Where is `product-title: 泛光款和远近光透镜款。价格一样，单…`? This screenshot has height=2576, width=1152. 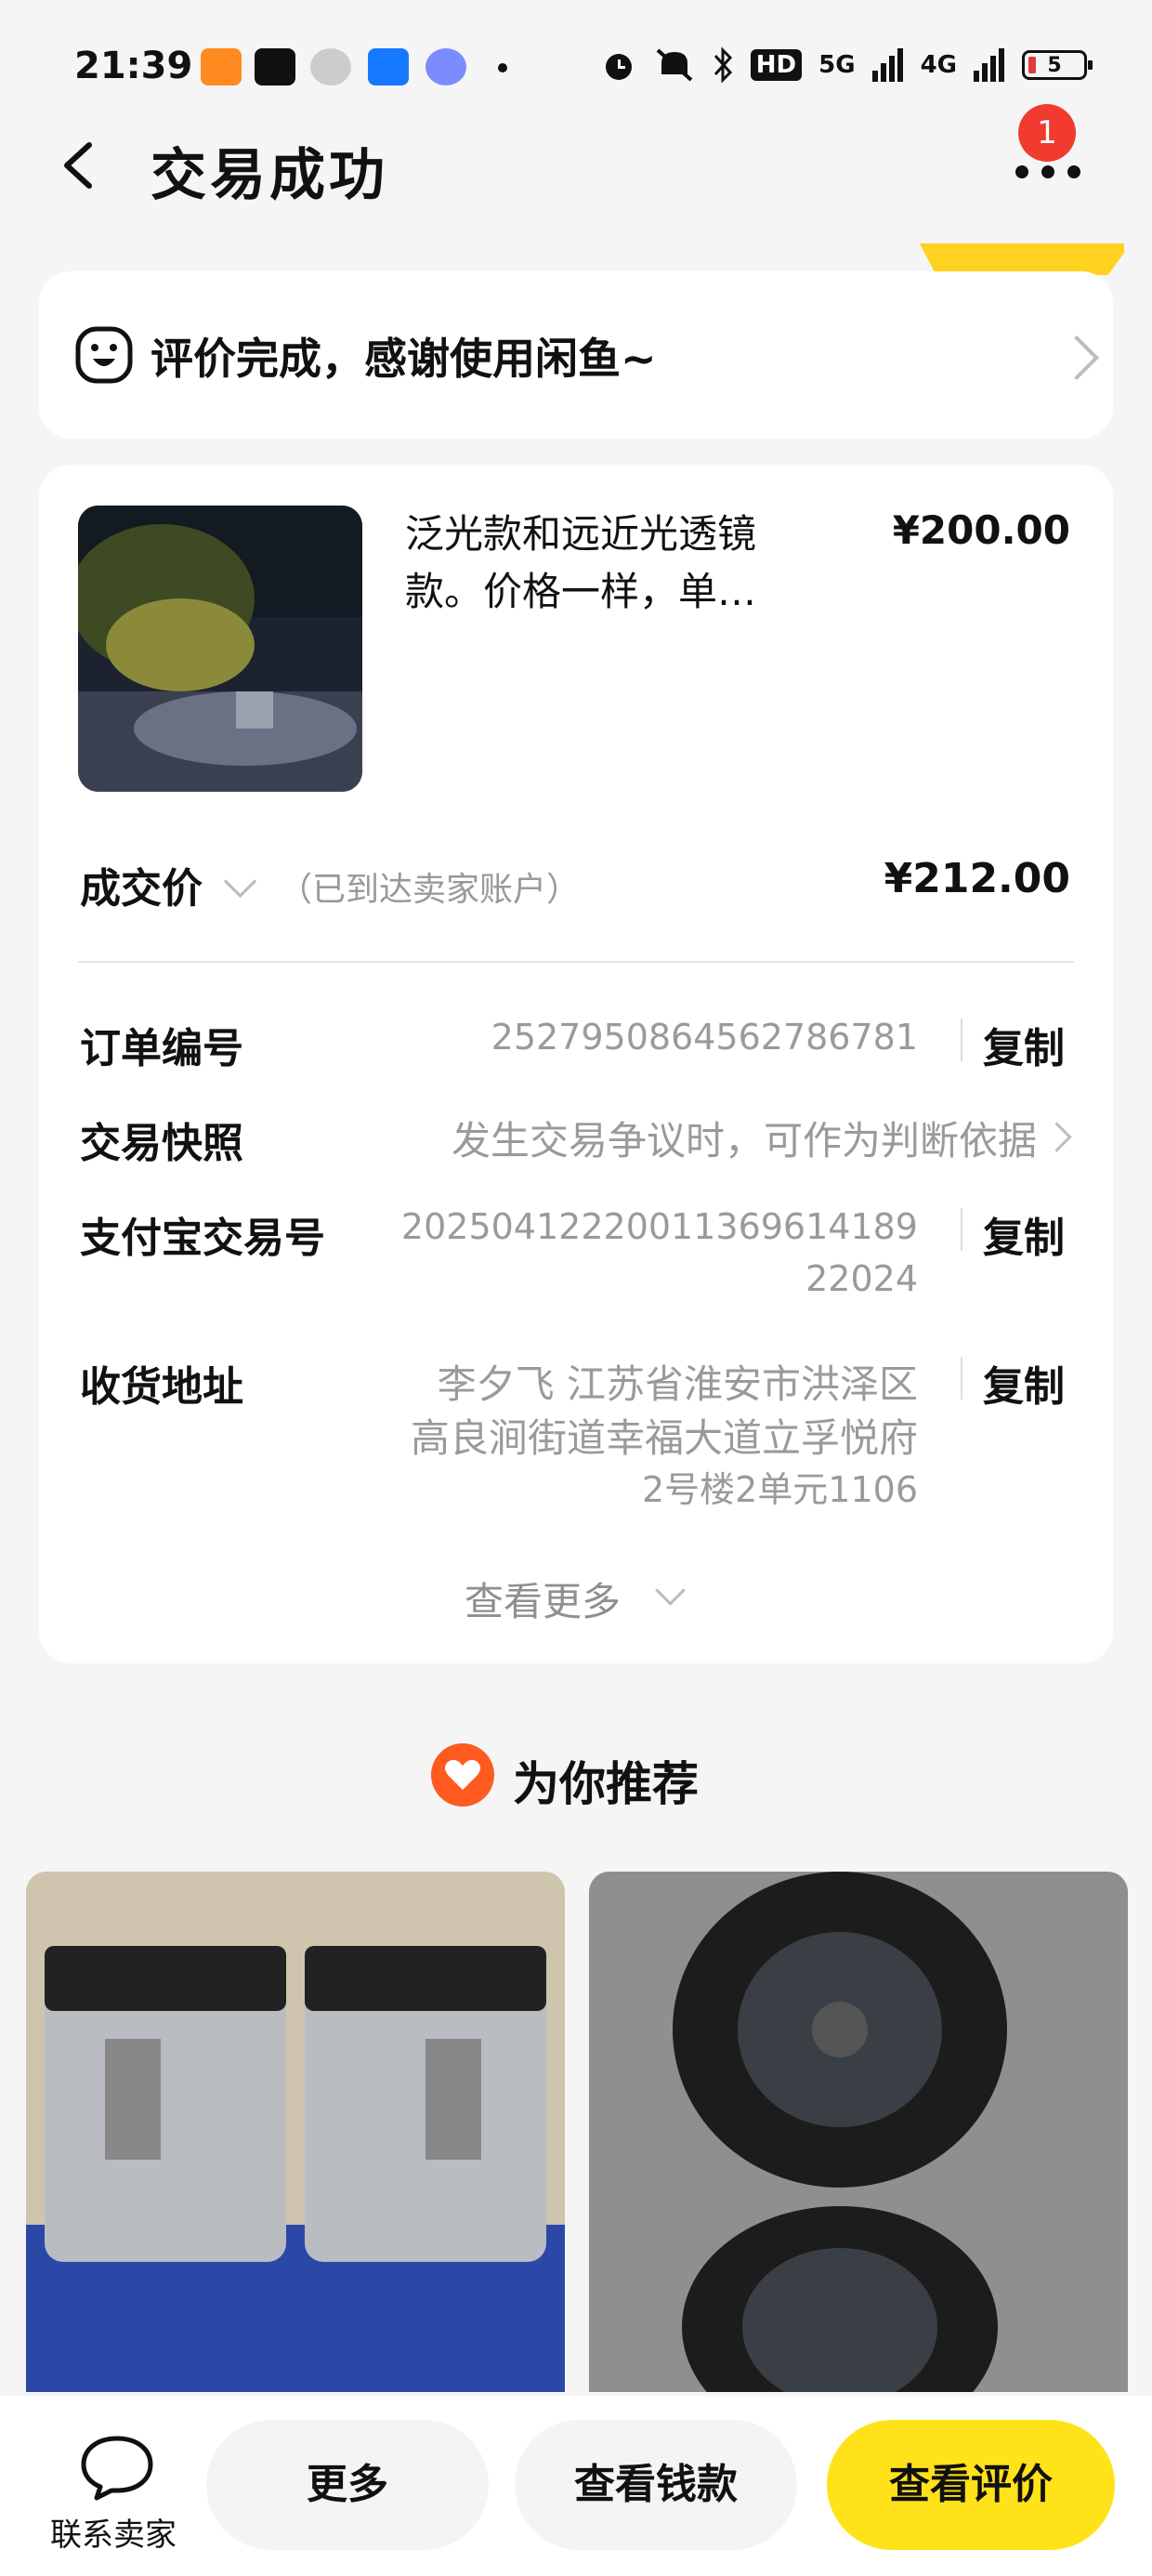
product-title: 泛光款和远近光透镜款。价格一样，单… is located at coordinates (618, 563).